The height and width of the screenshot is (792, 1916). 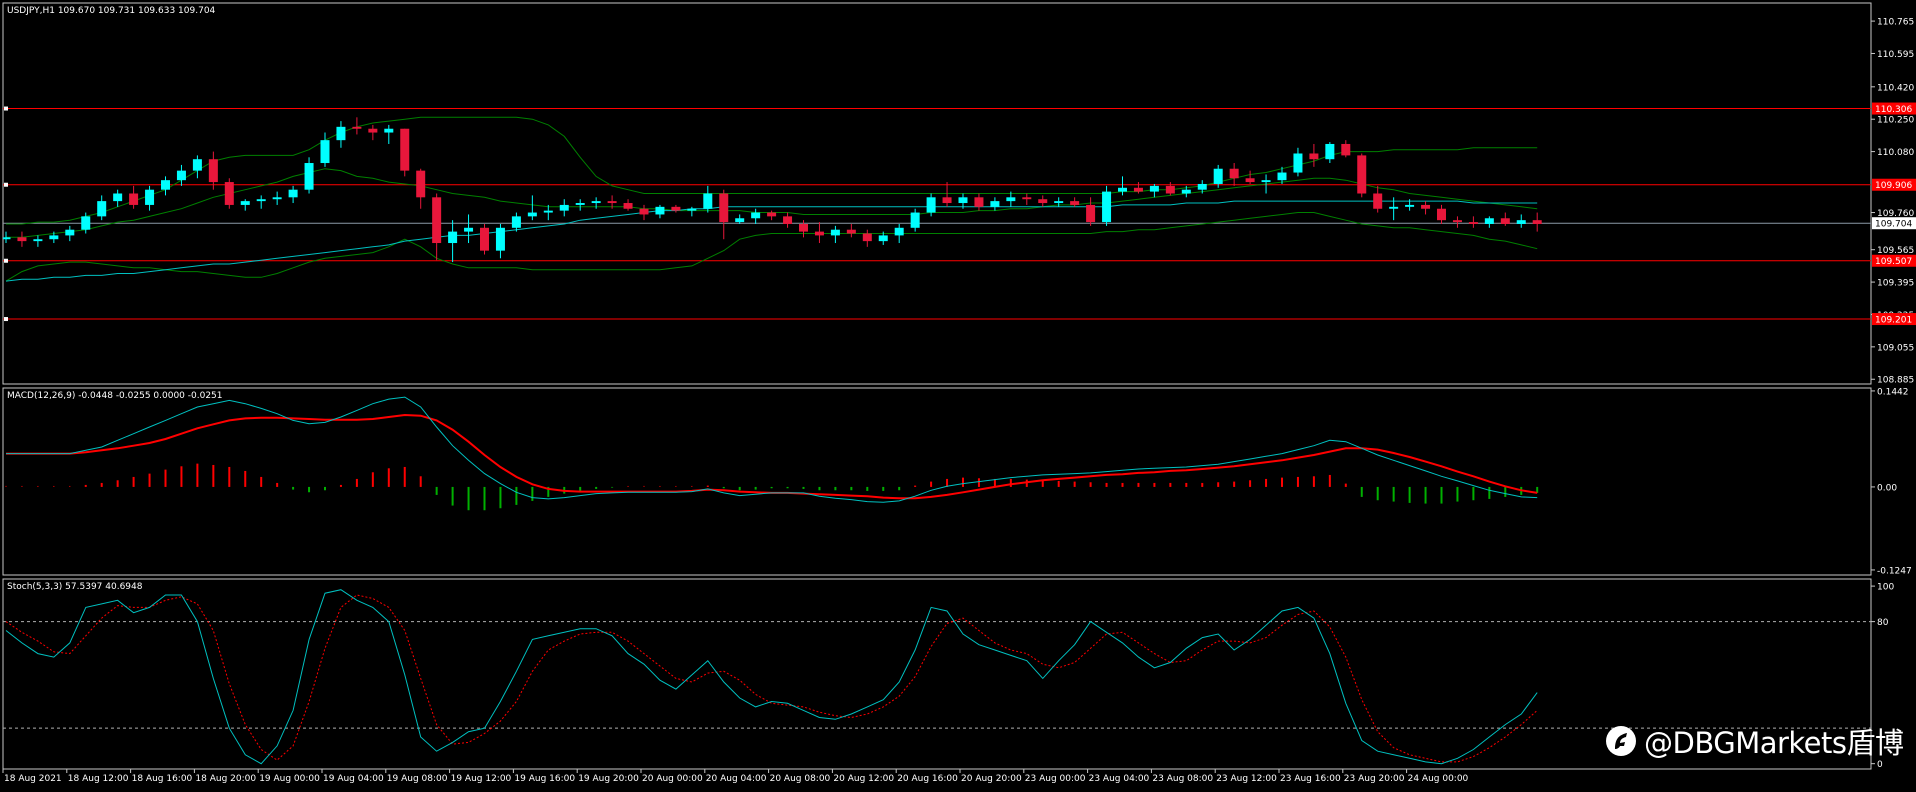 What do you see at coordinates (1895, 88) in the screenshot?
I see `y-tick-label: 110.420` at bounding box center [1895, 88].